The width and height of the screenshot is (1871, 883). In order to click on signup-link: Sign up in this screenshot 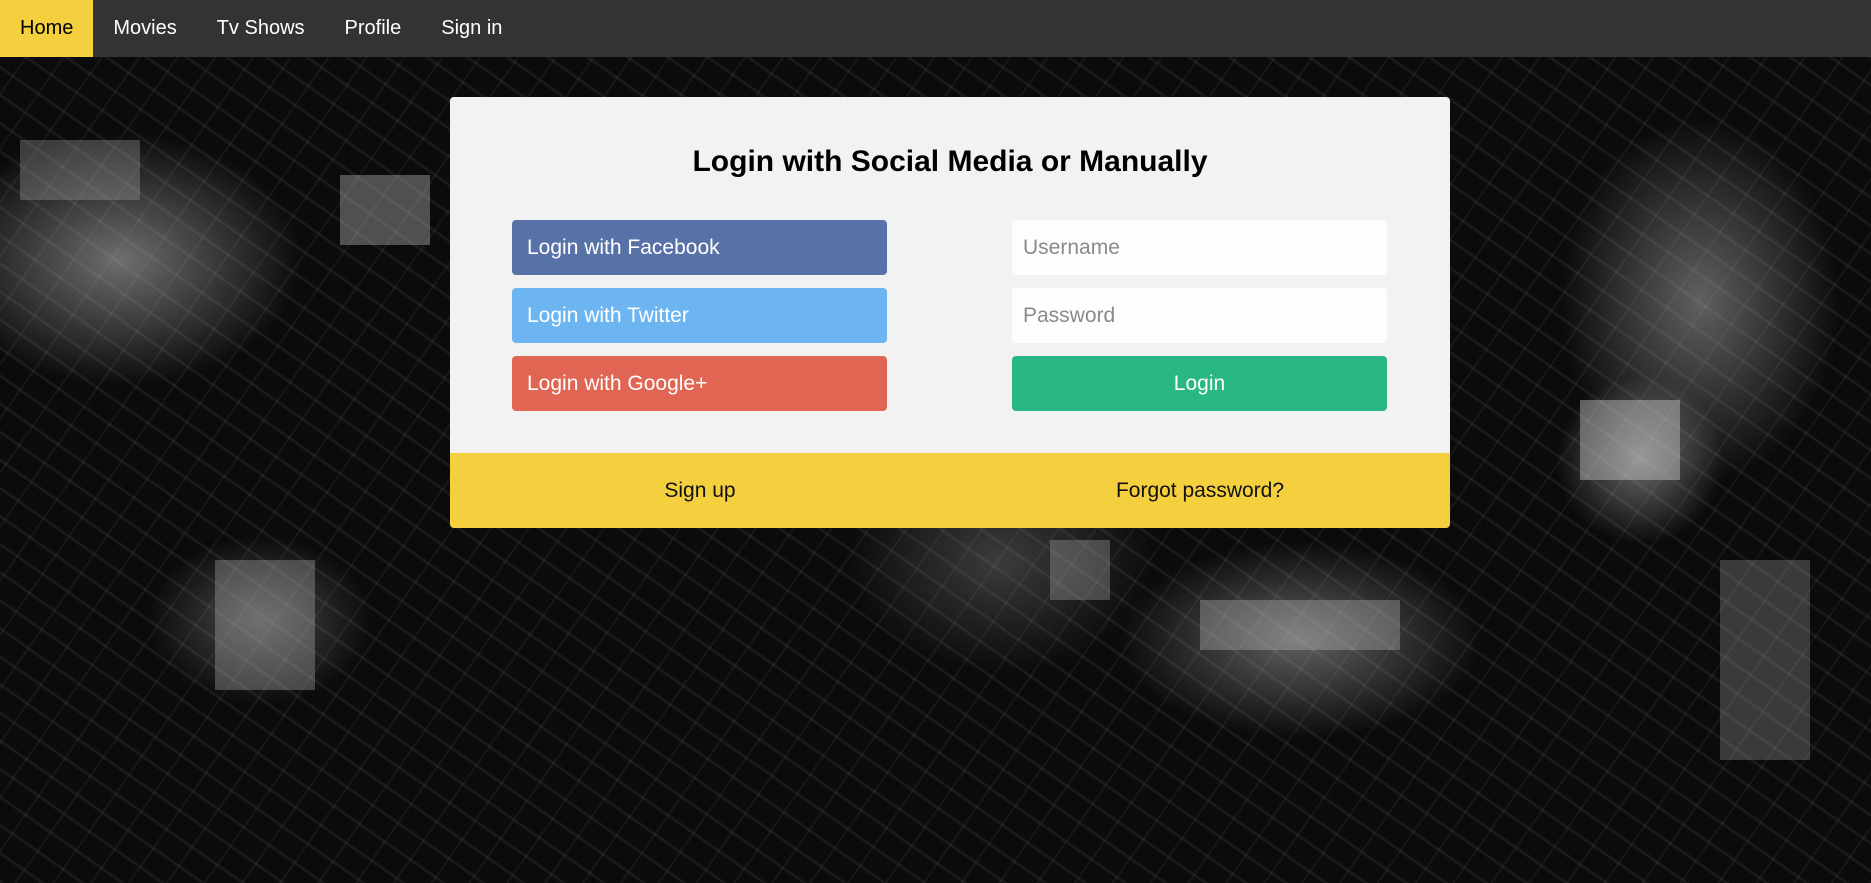, I will do `click(700, 490)`.